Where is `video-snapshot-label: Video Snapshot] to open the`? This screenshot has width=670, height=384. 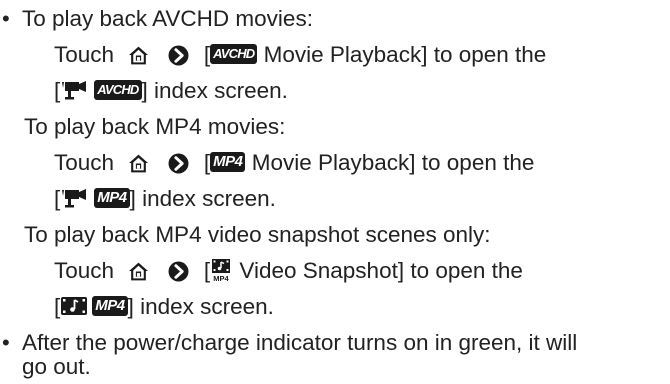
video-snapshot-label: Video Snapshot] to open the is located at coordinates (378, 270).